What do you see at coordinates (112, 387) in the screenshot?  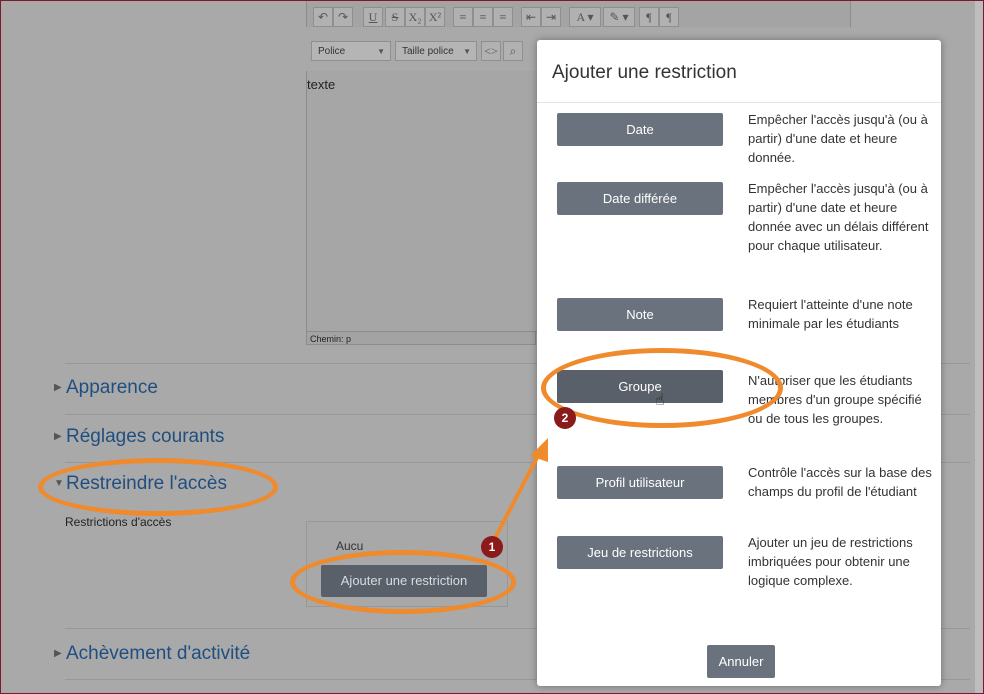 I see `section-apparence-label: Apparence` at bounding box center [112, 387].